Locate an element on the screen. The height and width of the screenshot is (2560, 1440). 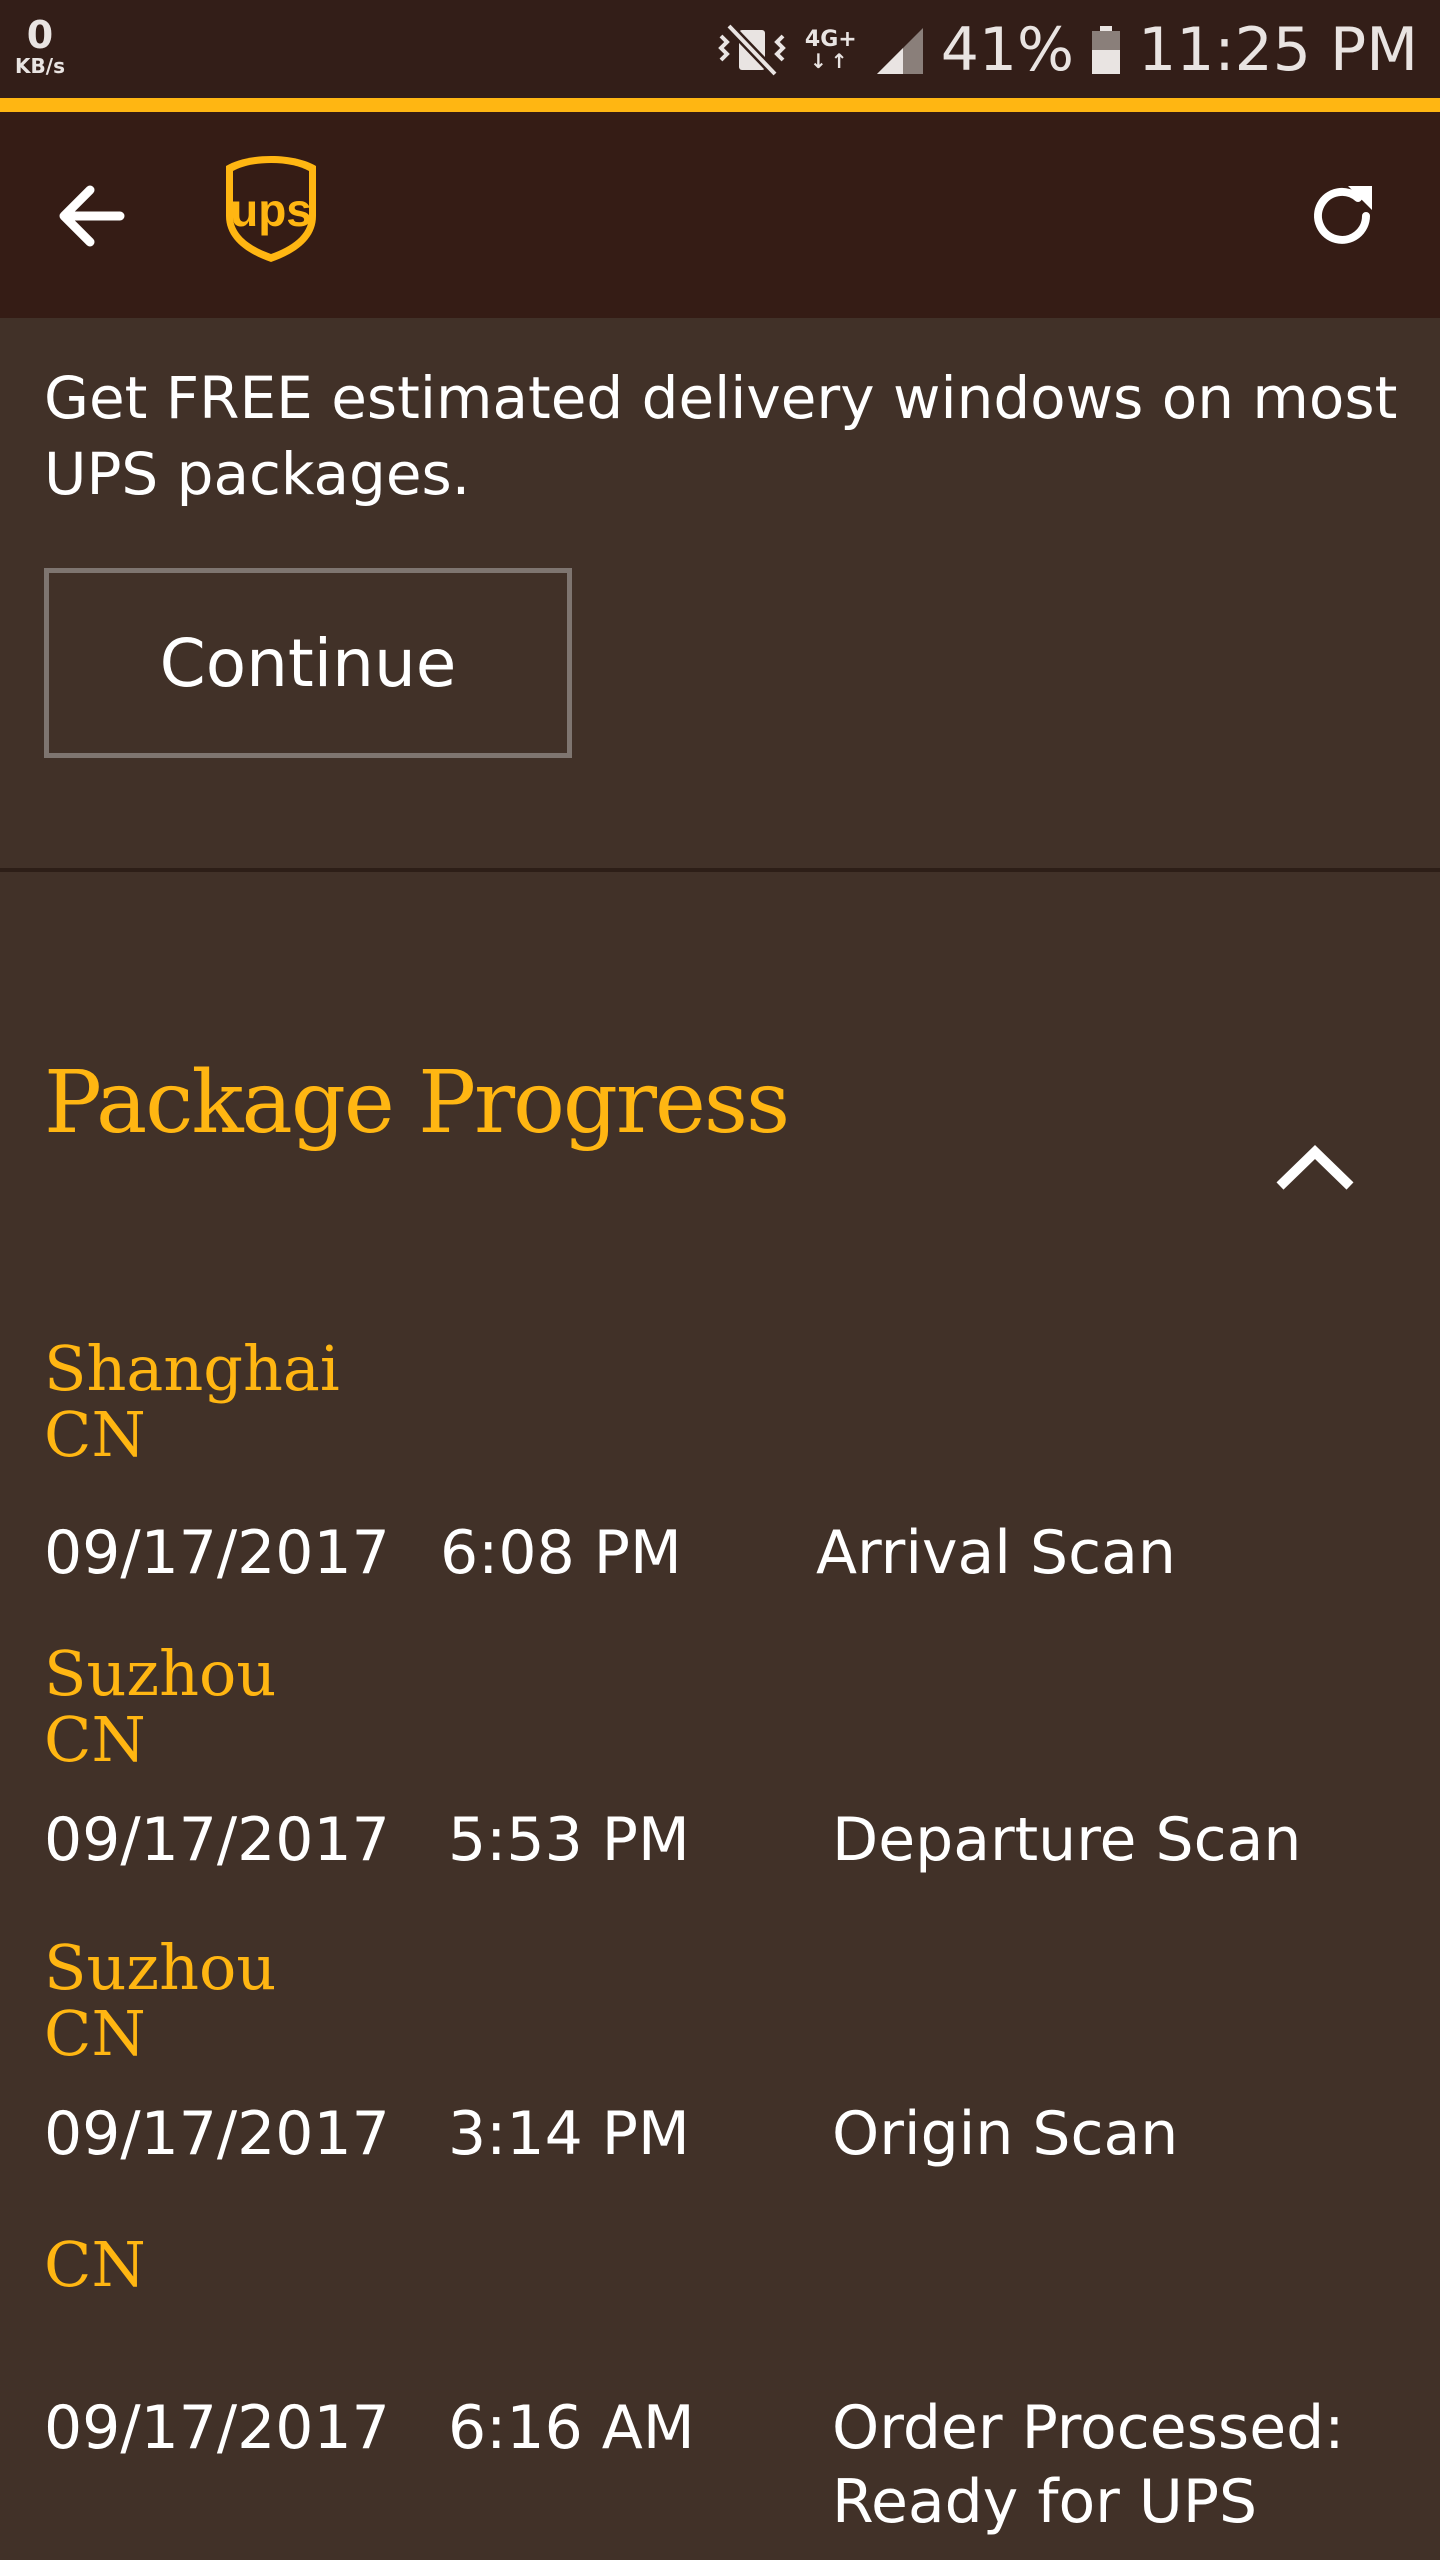
app-bar: ups is located at coordinates (720, 215).